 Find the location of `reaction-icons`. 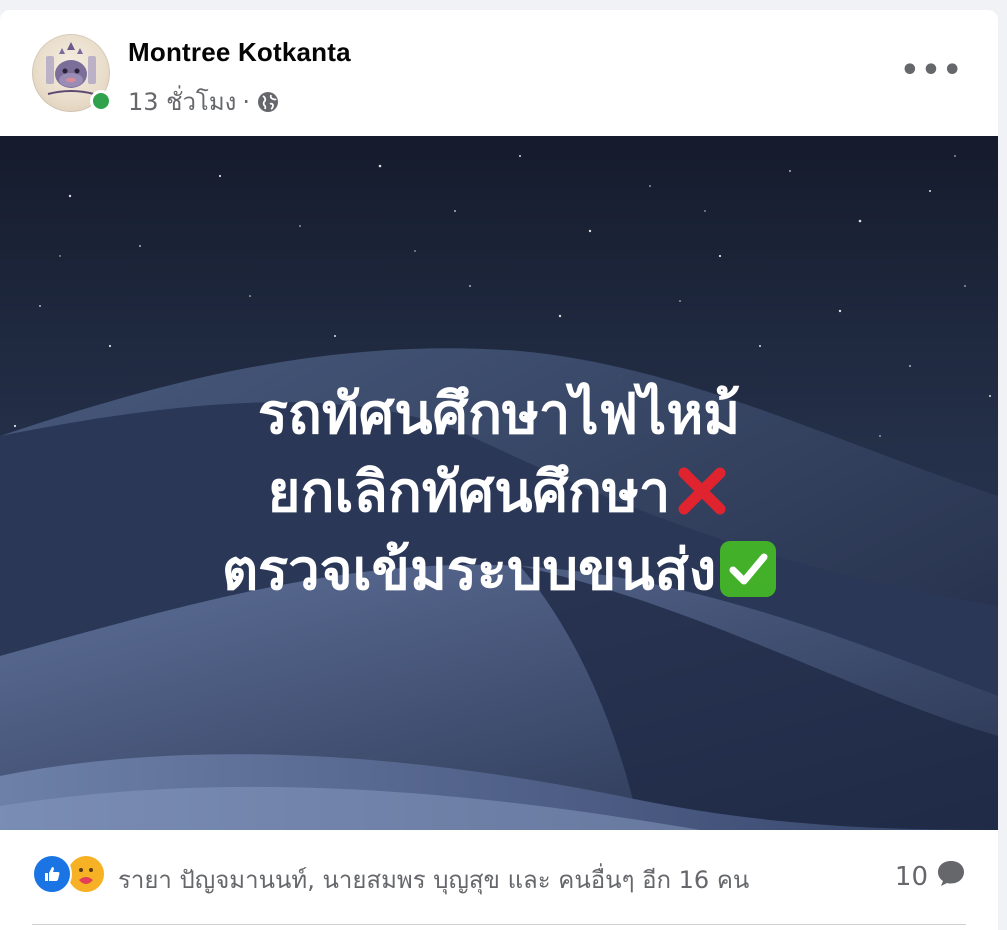

reaction-icons is located at coordinates (69, 874).